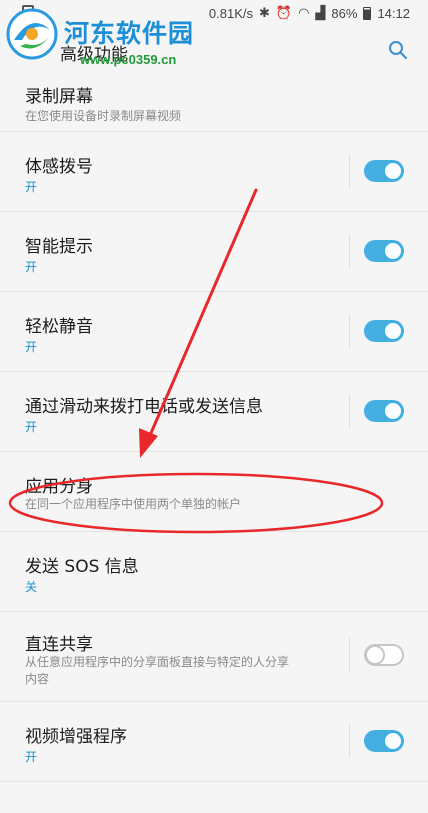 The height and width of the screenshot is (813, 428). I want to click on setting-label: 轻松静音, so click(59, 327).